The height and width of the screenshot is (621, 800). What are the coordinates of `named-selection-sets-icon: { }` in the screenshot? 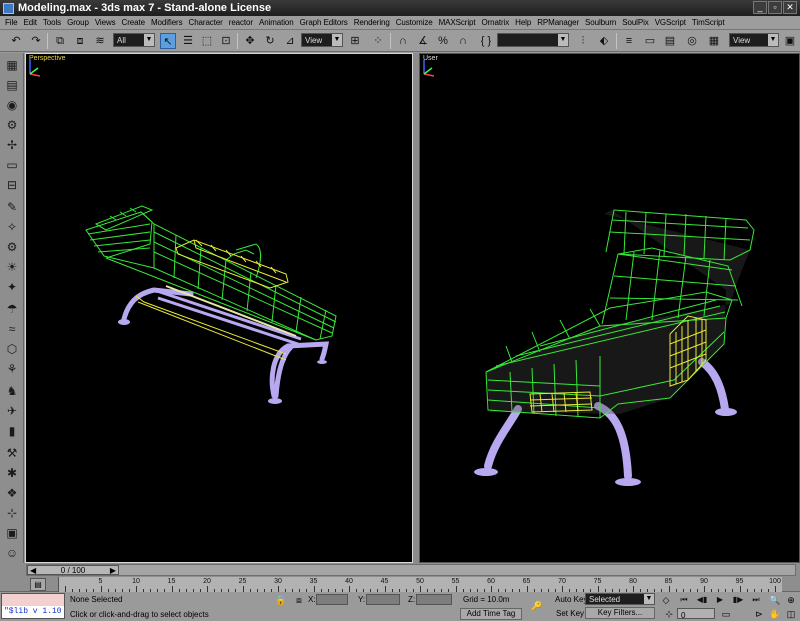 It's located at (486, 41).